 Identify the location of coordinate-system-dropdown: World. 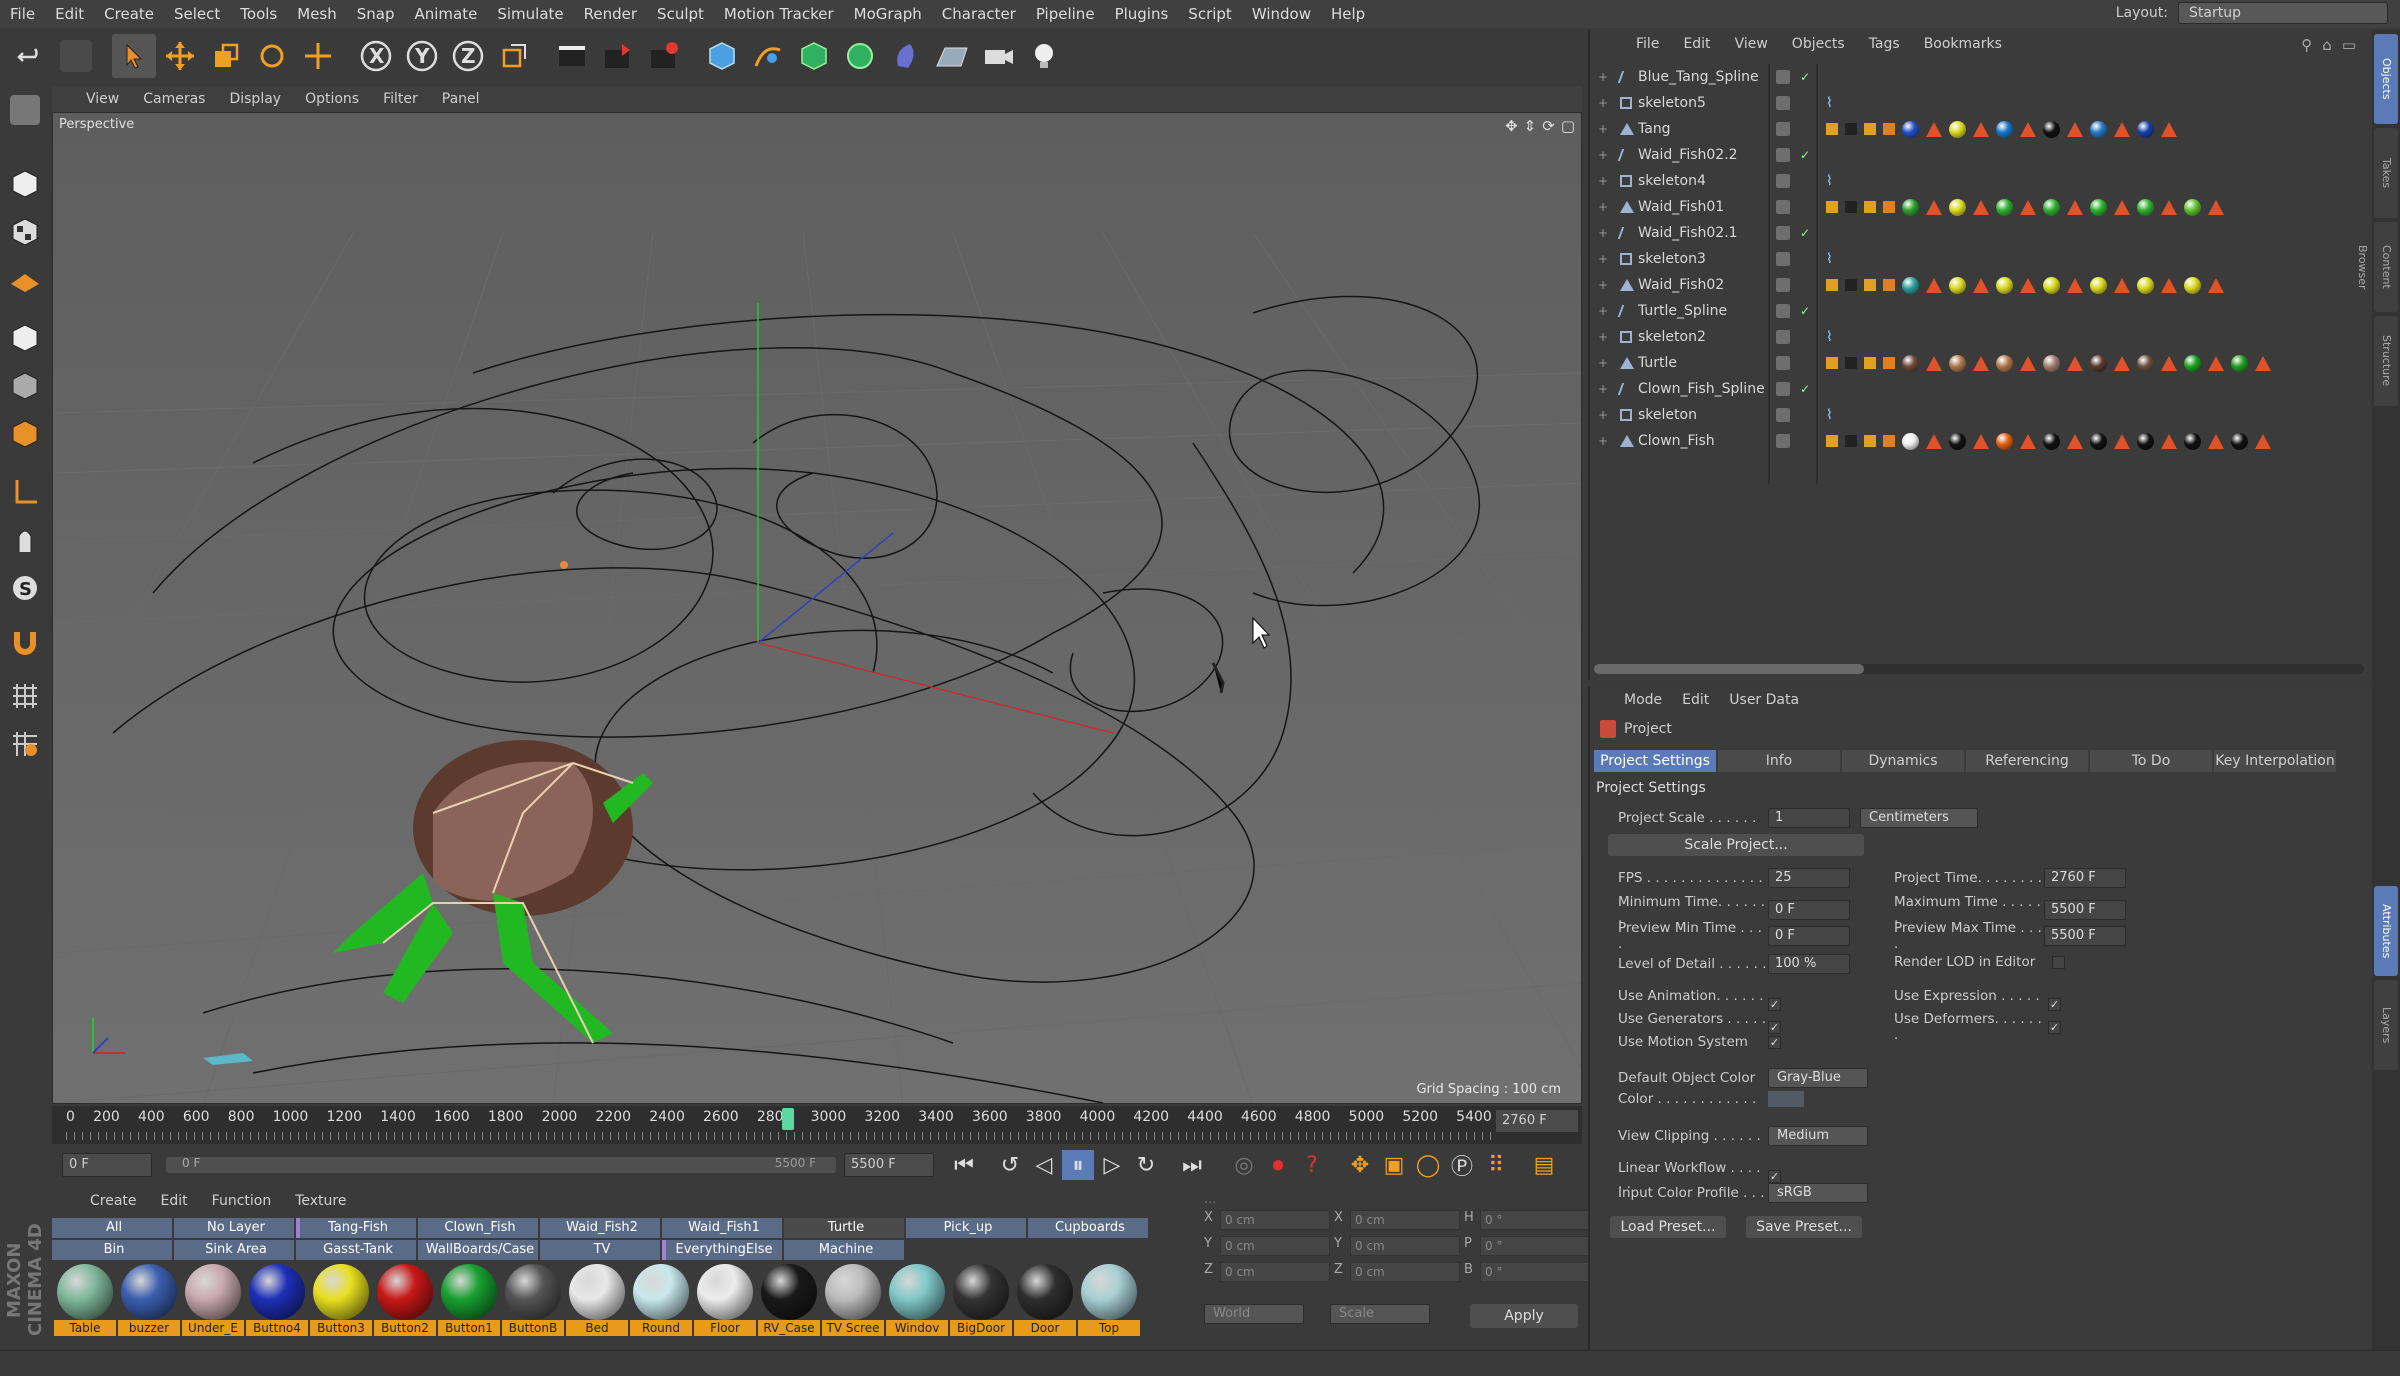
(1254, 1314).